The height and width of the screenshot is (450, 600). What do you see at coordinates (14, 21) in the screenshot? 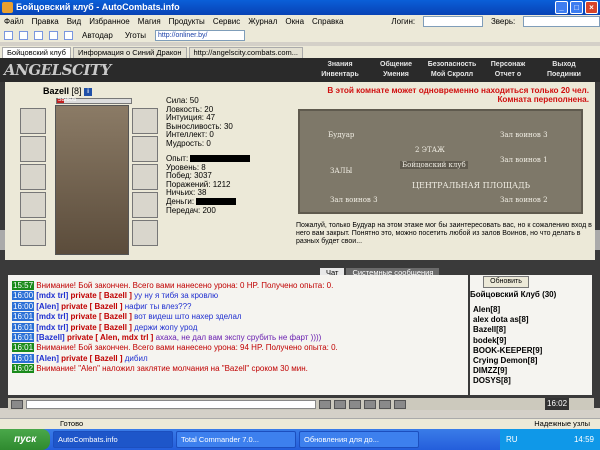
I see `menu-file: Файл` at bounding box center [14, 21].